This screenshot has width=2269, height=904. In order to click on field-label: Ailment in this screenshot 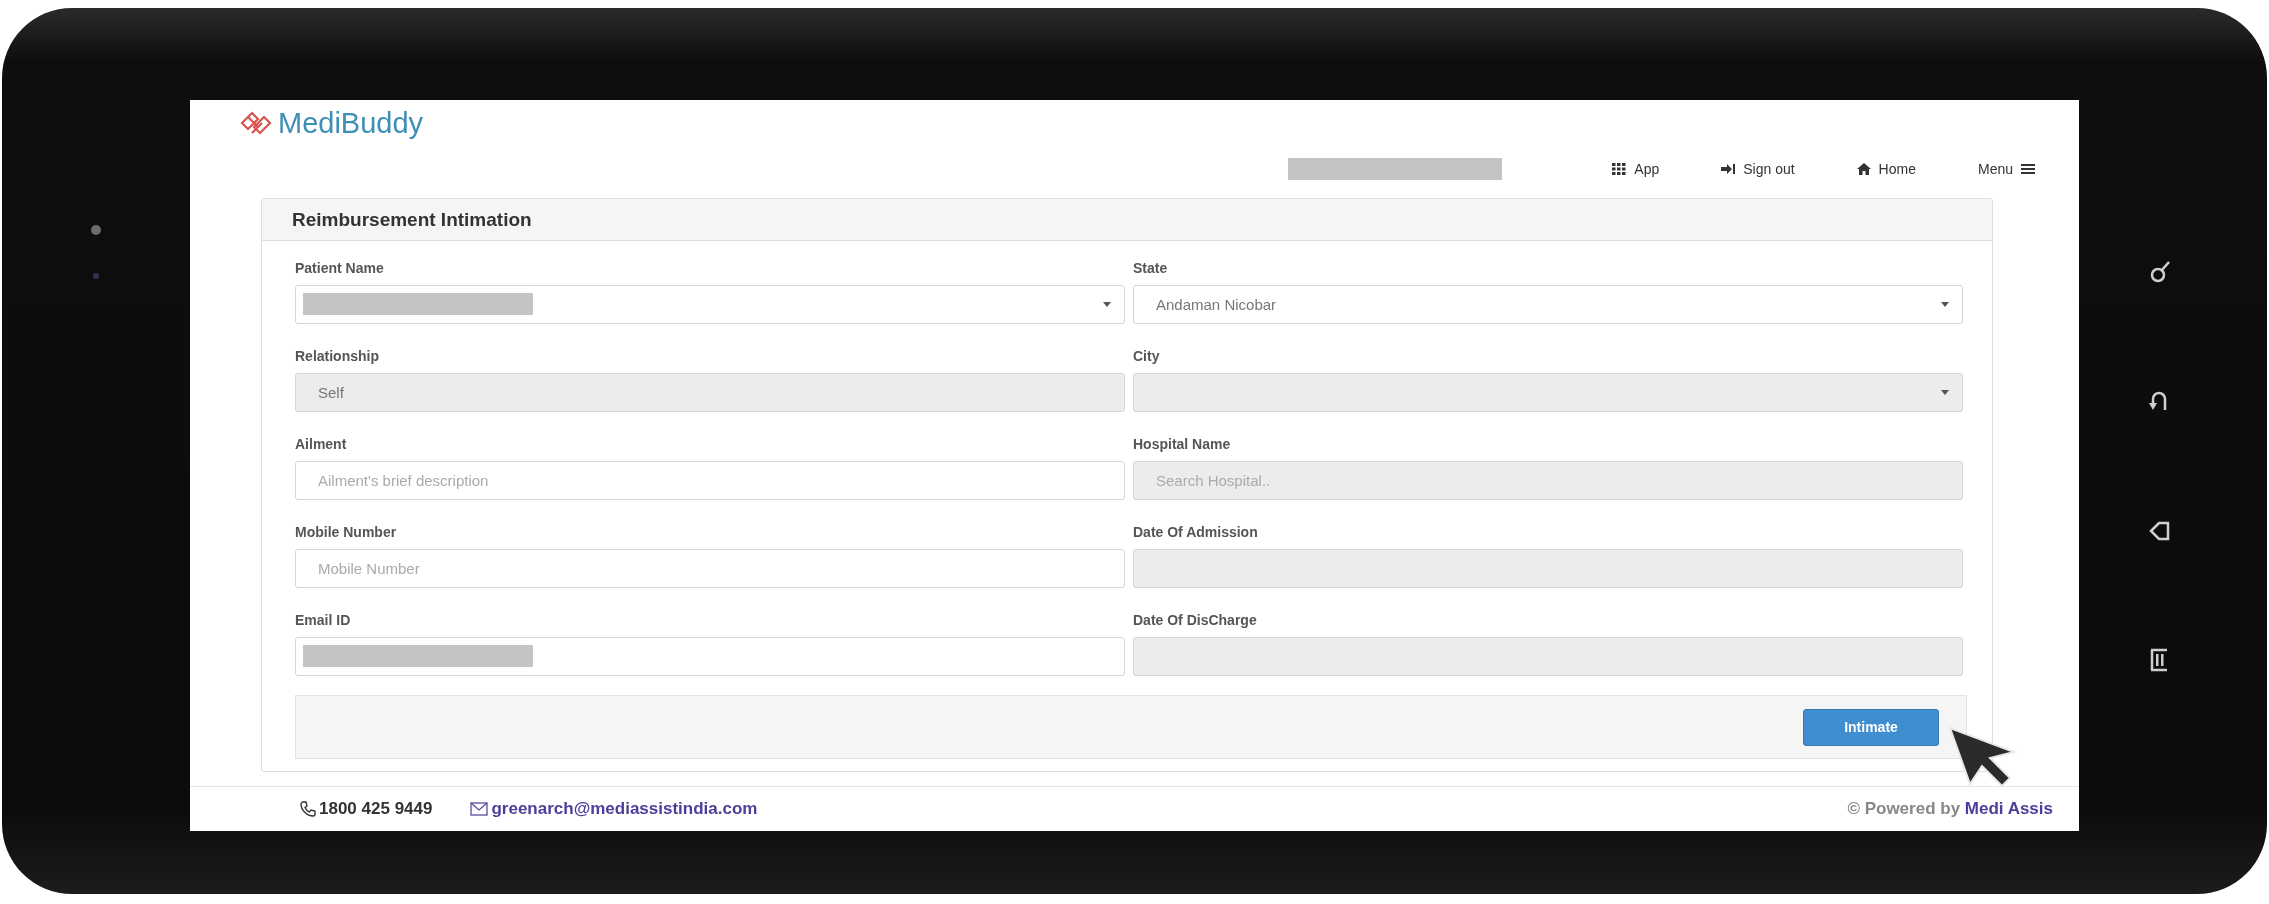, I will do `click(321, 444)`.